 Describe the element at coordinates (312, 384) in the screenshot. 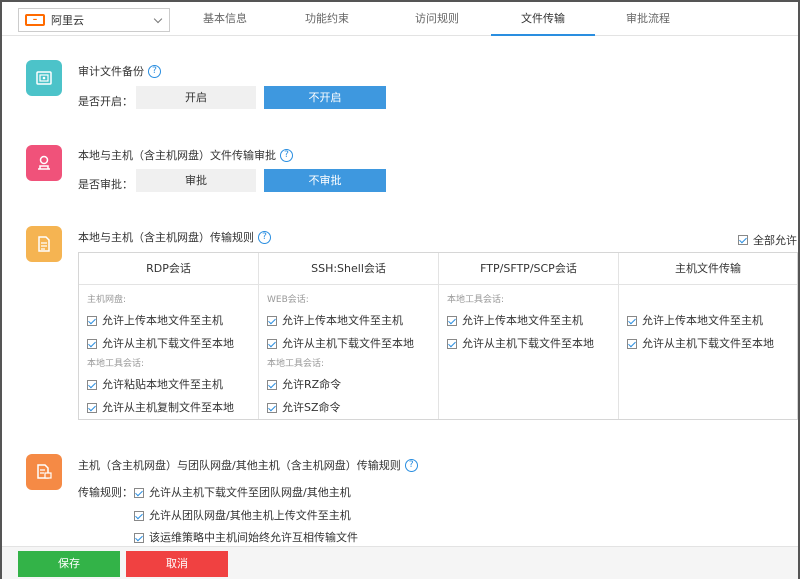

I see `rule-label: 允许RZ命令` at that location.